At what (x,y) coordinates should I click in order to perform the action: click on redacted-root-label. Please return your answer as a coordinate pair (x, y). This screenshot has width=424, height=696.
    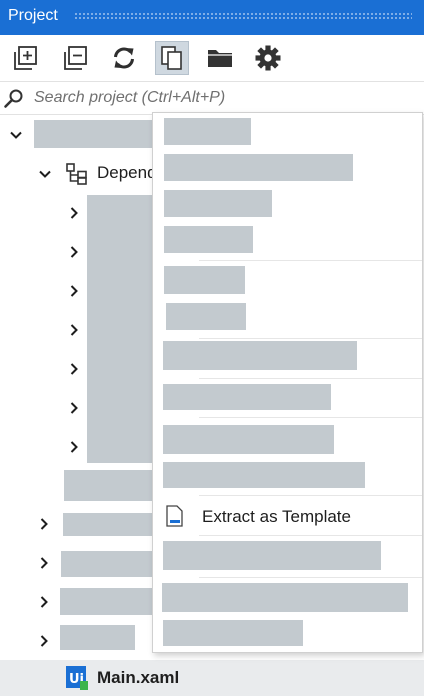
    Looking at the image, I should click on (93, 134).